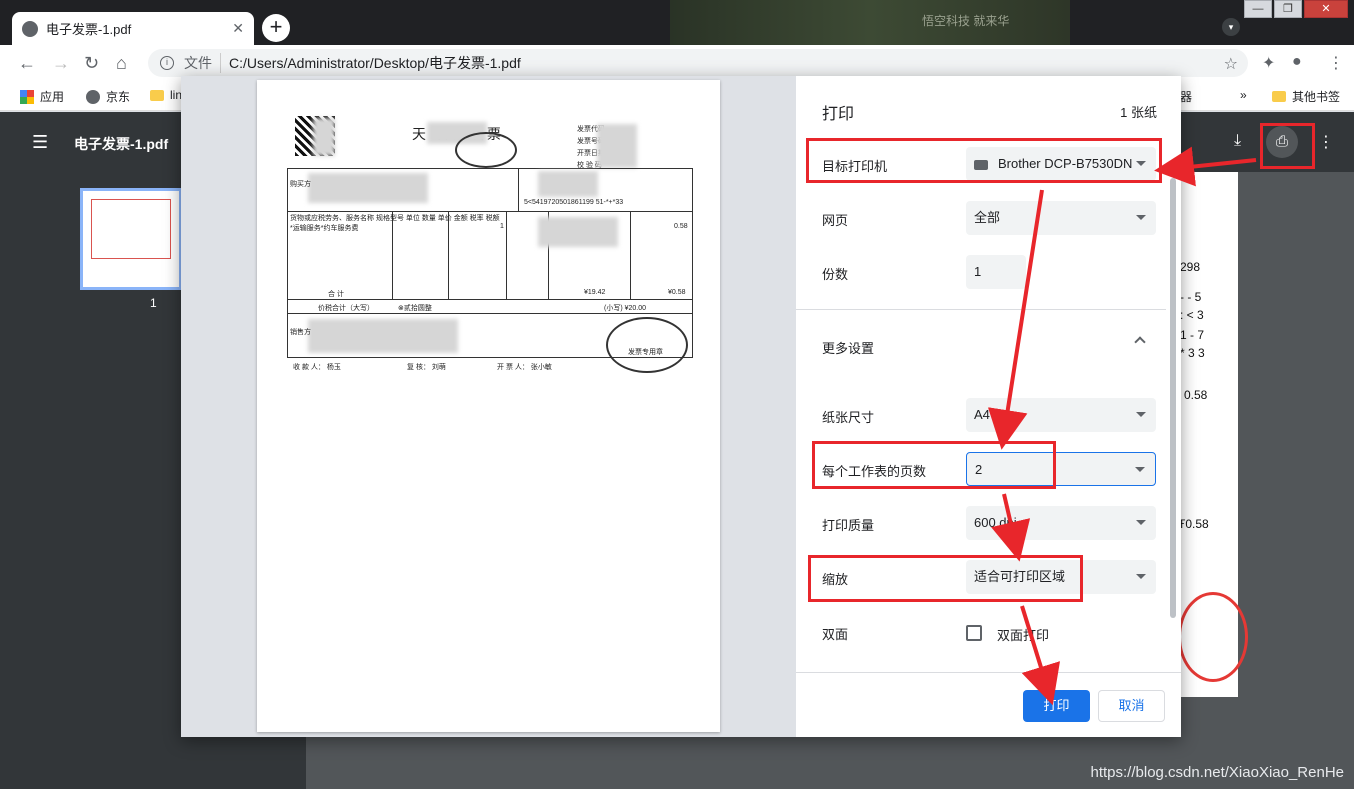 The height and width of the screenshot is (789, 1354). What do you see at coordinates (848, 417) in the screenshot?
I see `paper-size-label: 纸张尺寸` at bounding box center [848, 417].